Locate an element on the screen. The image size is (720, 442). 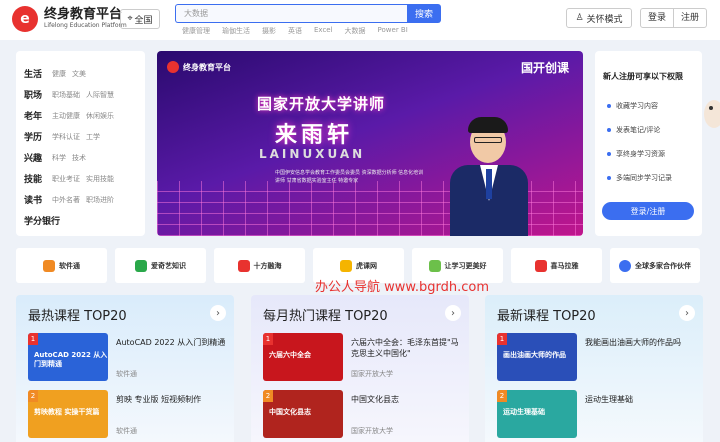
category-sub: 休闲娱乐 is located at coordinates (100, 116).